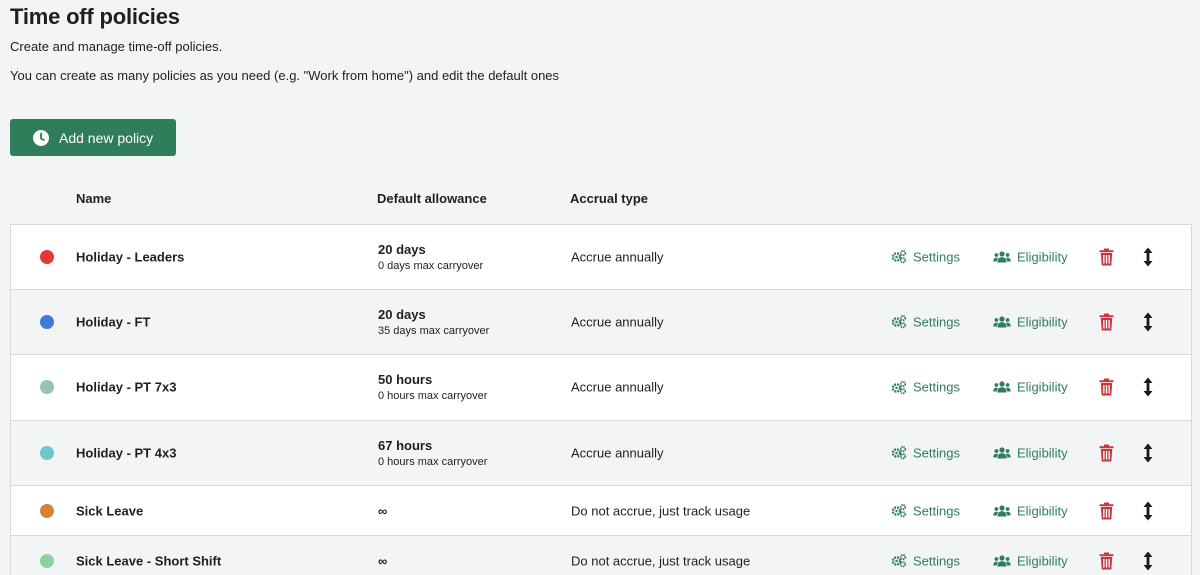 The height and width of the screenshot is (575, 1200). I want to click on policy-allowance: 67 hours 0 hours max carryover, so click(432, 453).